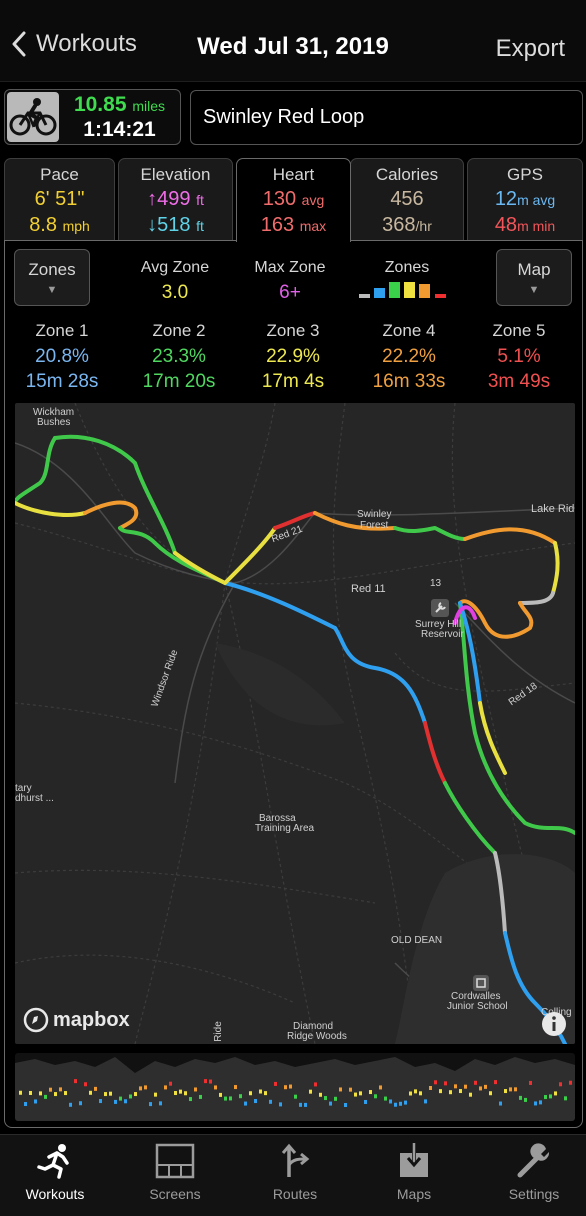  Describe the element at coordinates (33, 117) in the screenshot. I see `cycling-icon` at that location.